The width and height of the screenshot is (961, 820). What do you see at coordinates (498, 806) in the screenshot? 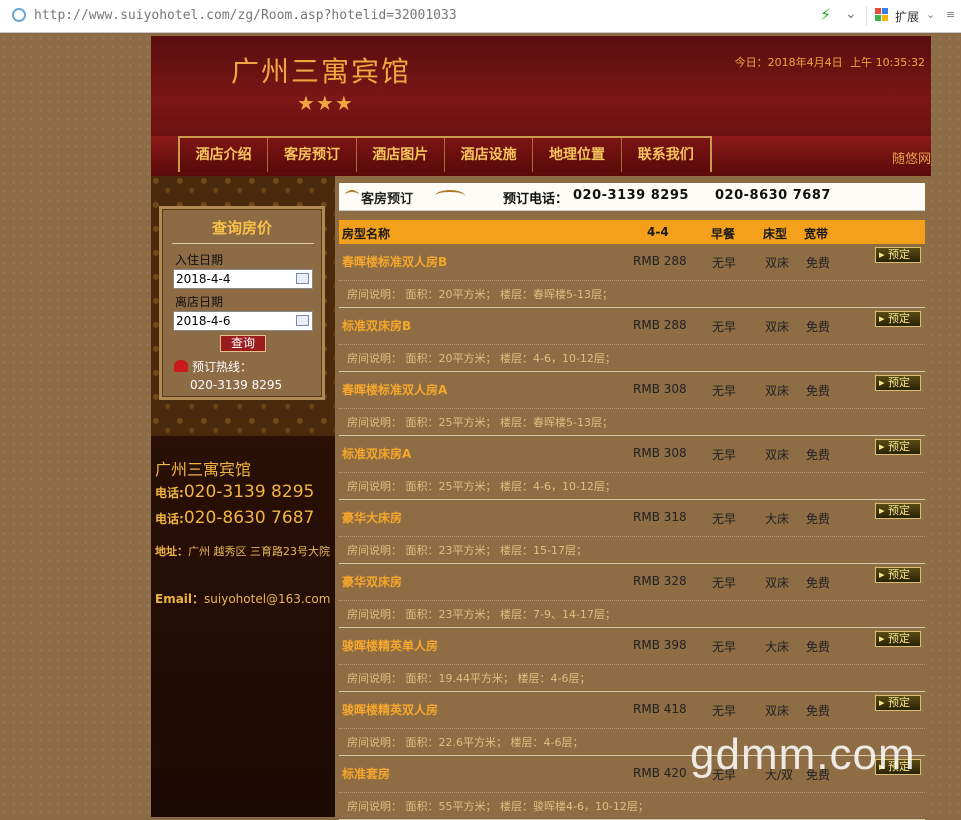
I see `room-description: 房间说明： 面积：55平方米； 楼层：骏晖楼4-6，10-12层；` at bounding box center [498, 806].